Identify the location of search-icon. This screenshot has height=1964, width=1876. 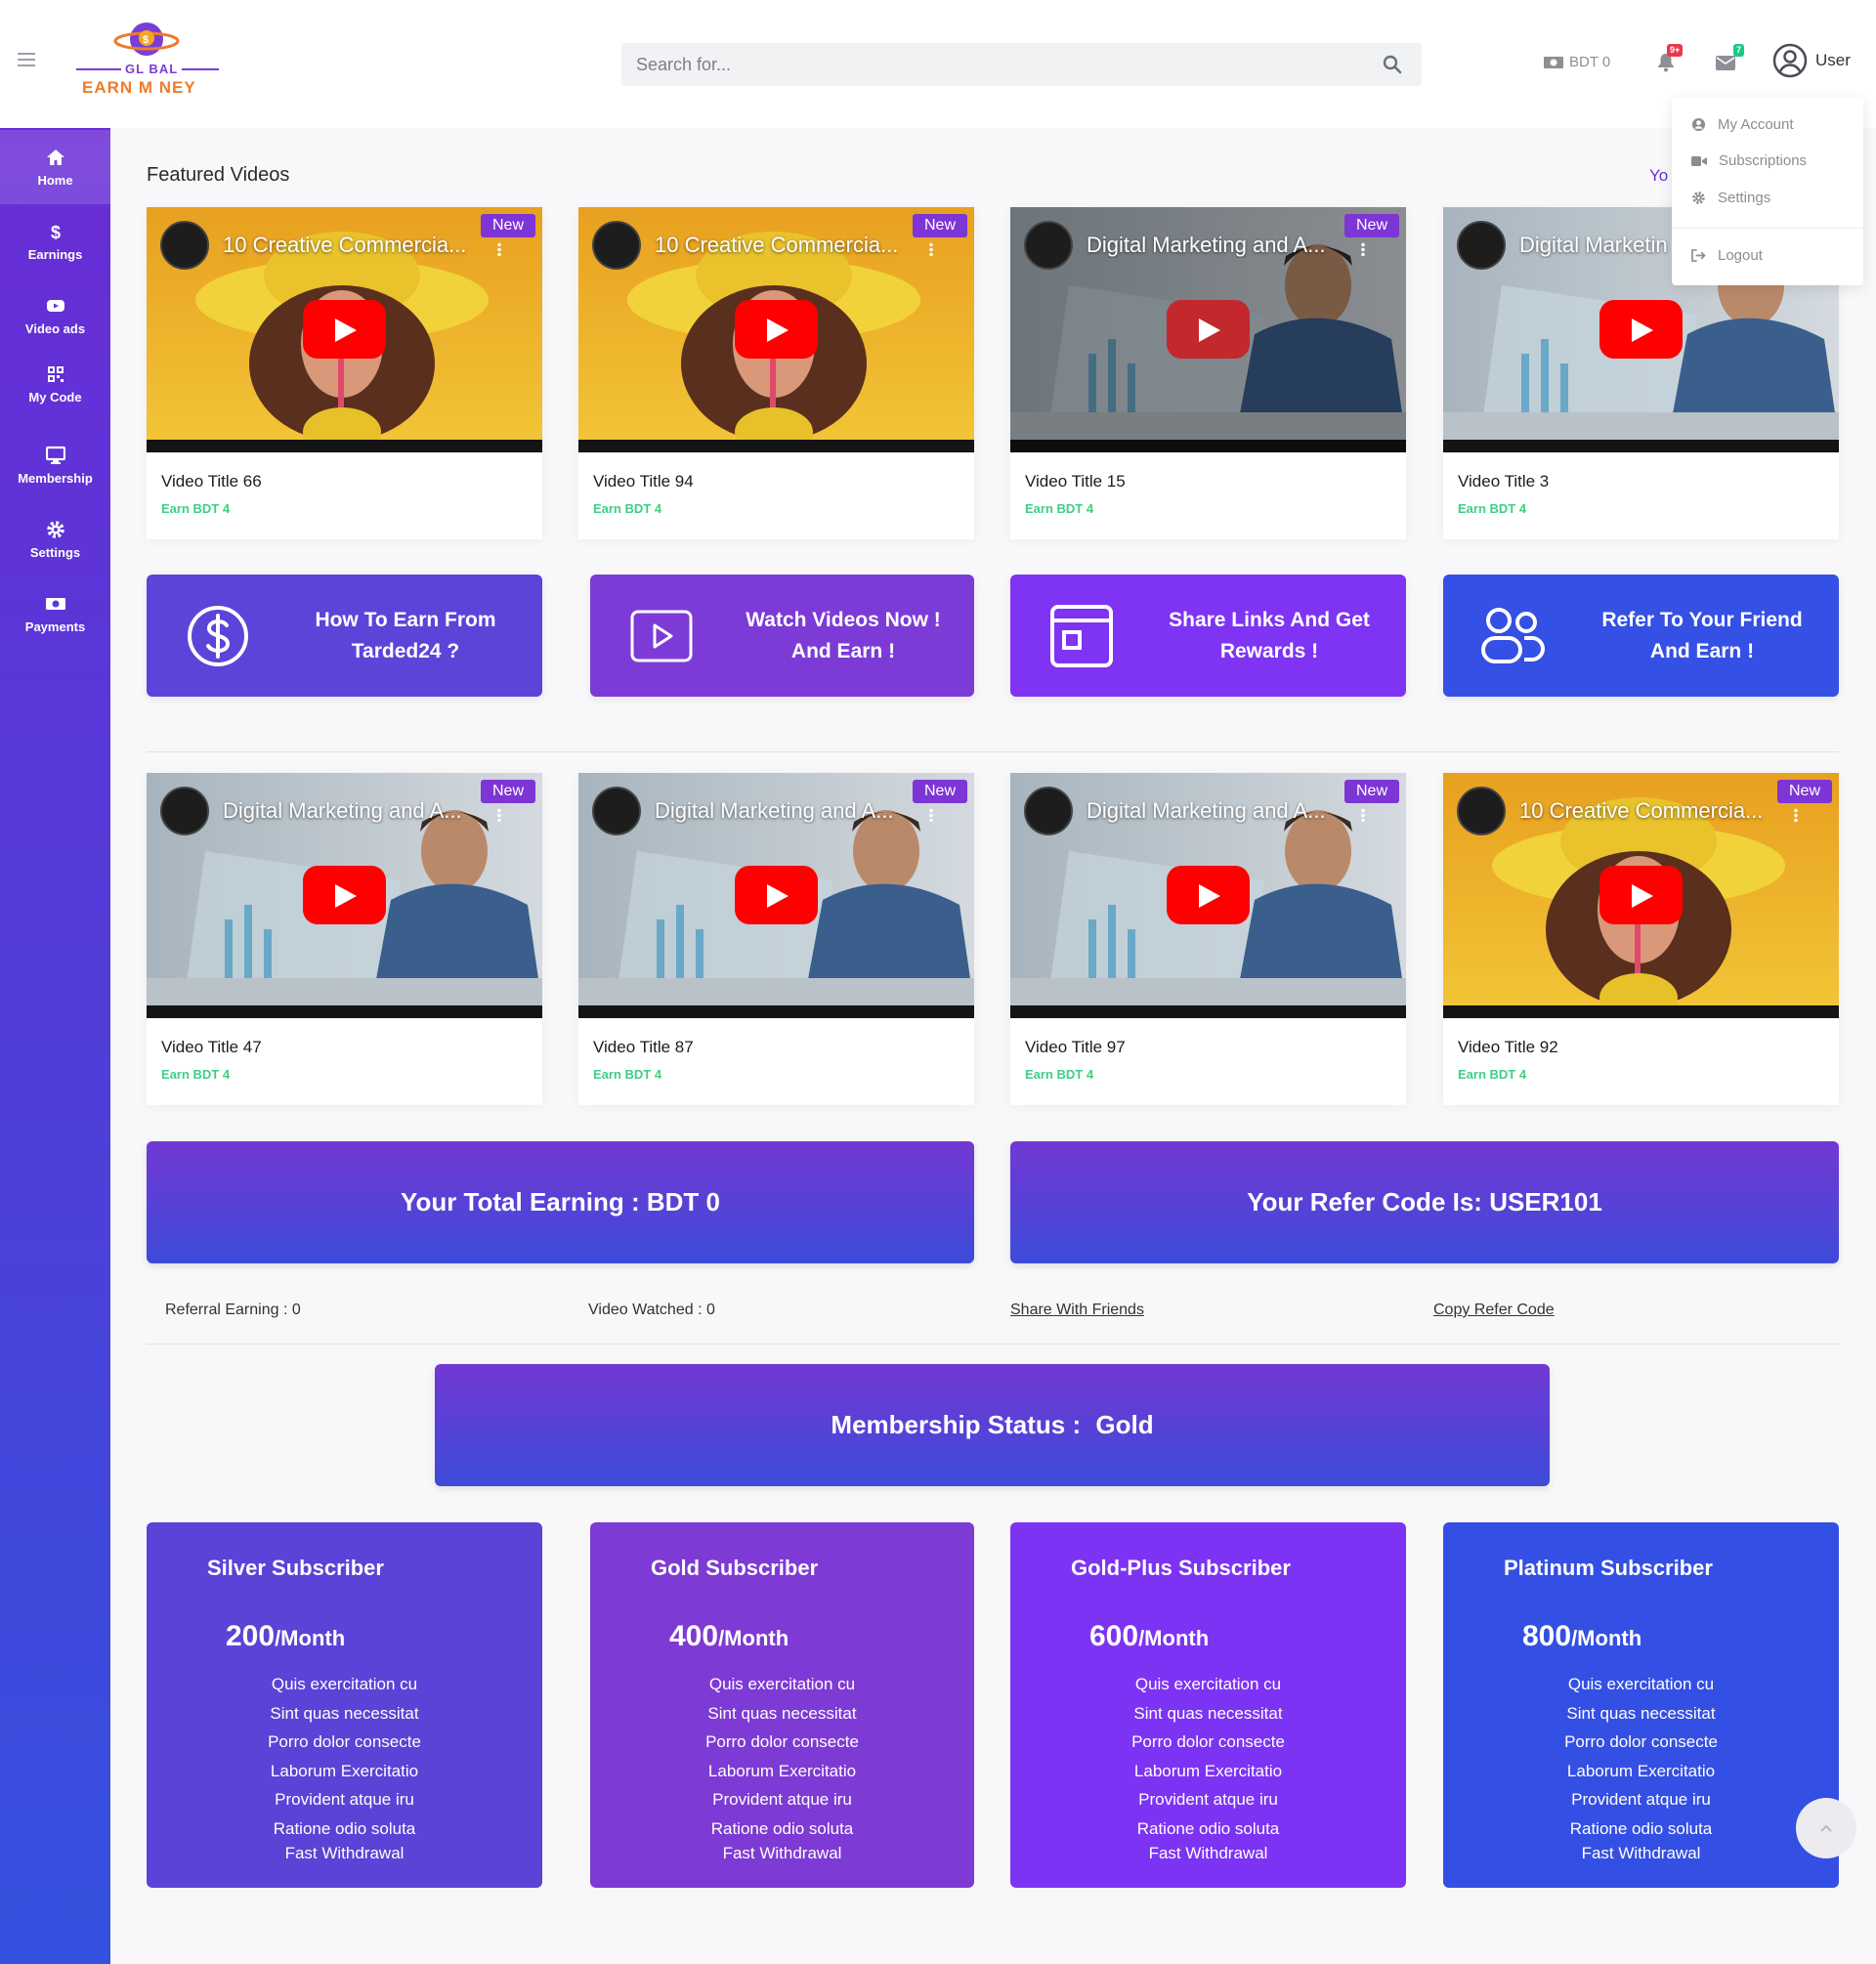
(1392, 64).